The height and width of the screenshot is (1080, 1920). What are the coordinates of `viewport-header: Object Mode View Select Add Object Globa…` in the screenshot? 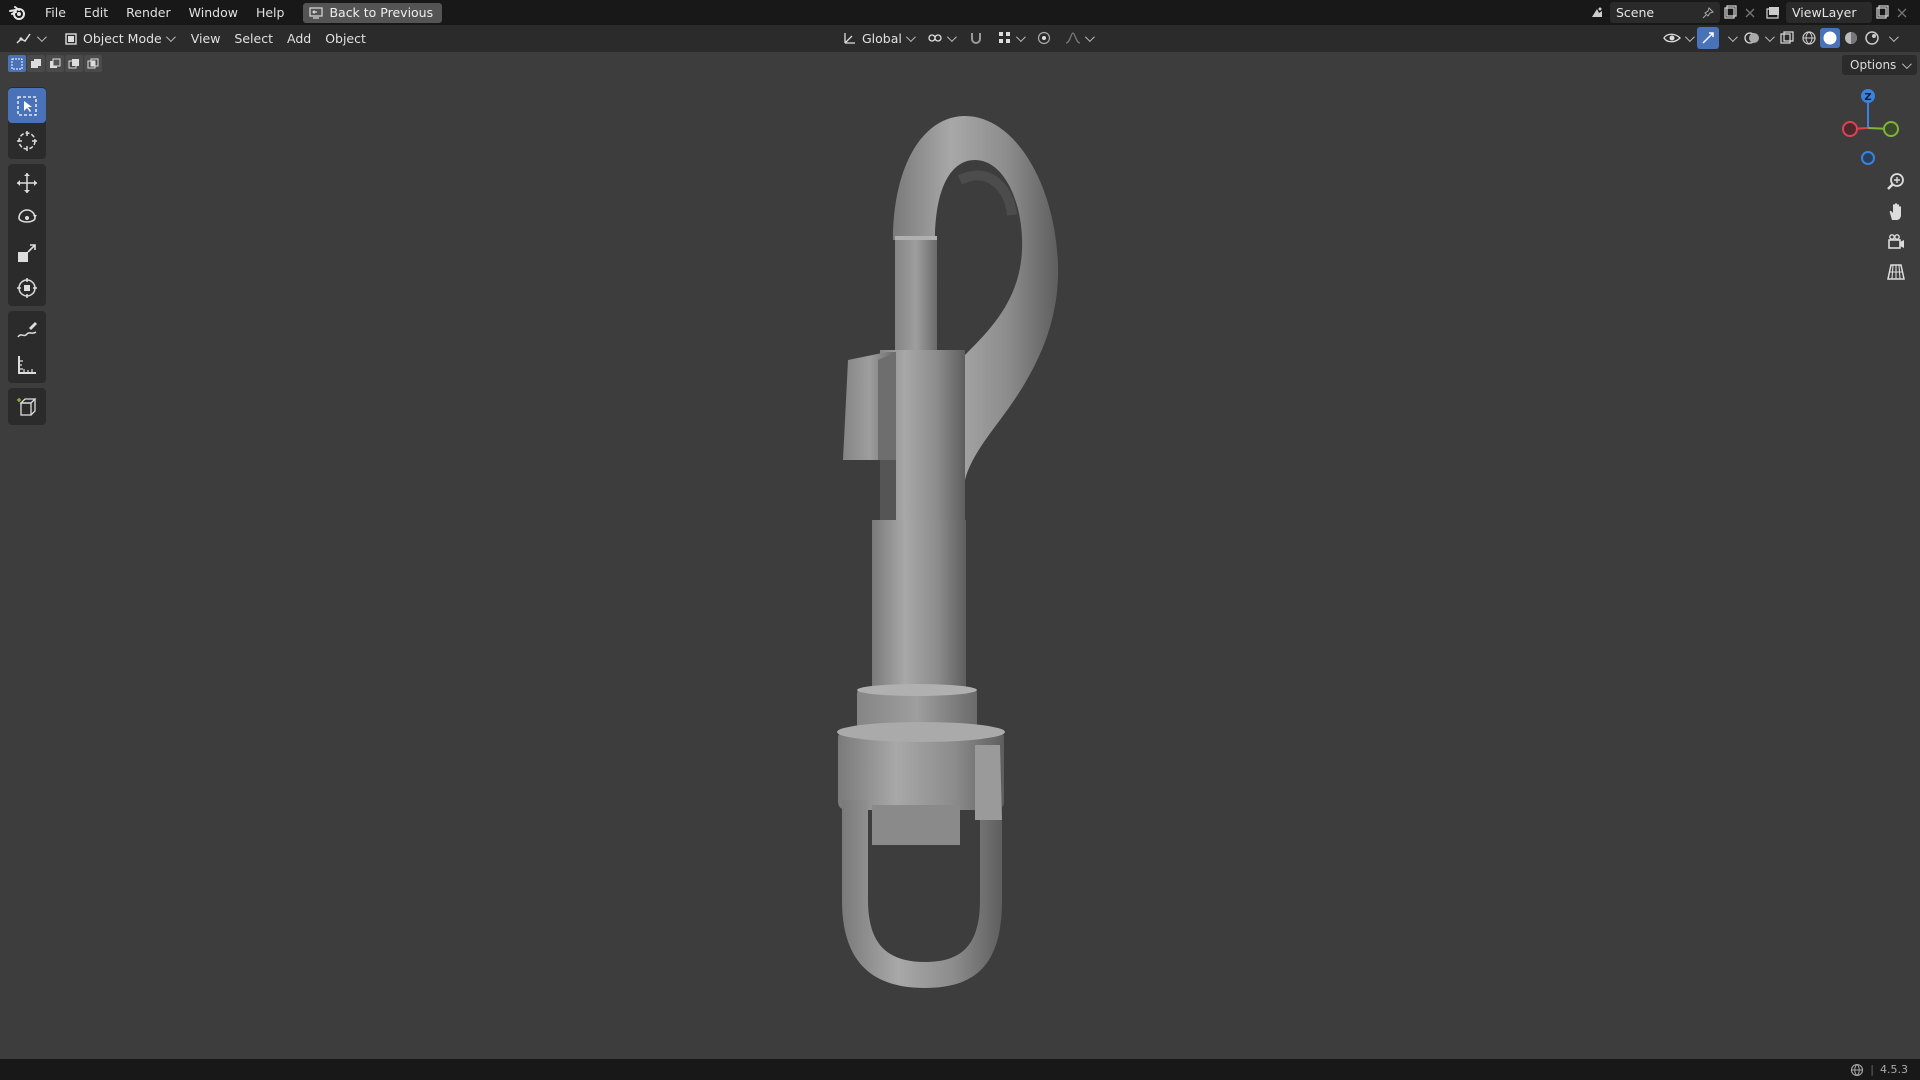 It's located at (960, 38).